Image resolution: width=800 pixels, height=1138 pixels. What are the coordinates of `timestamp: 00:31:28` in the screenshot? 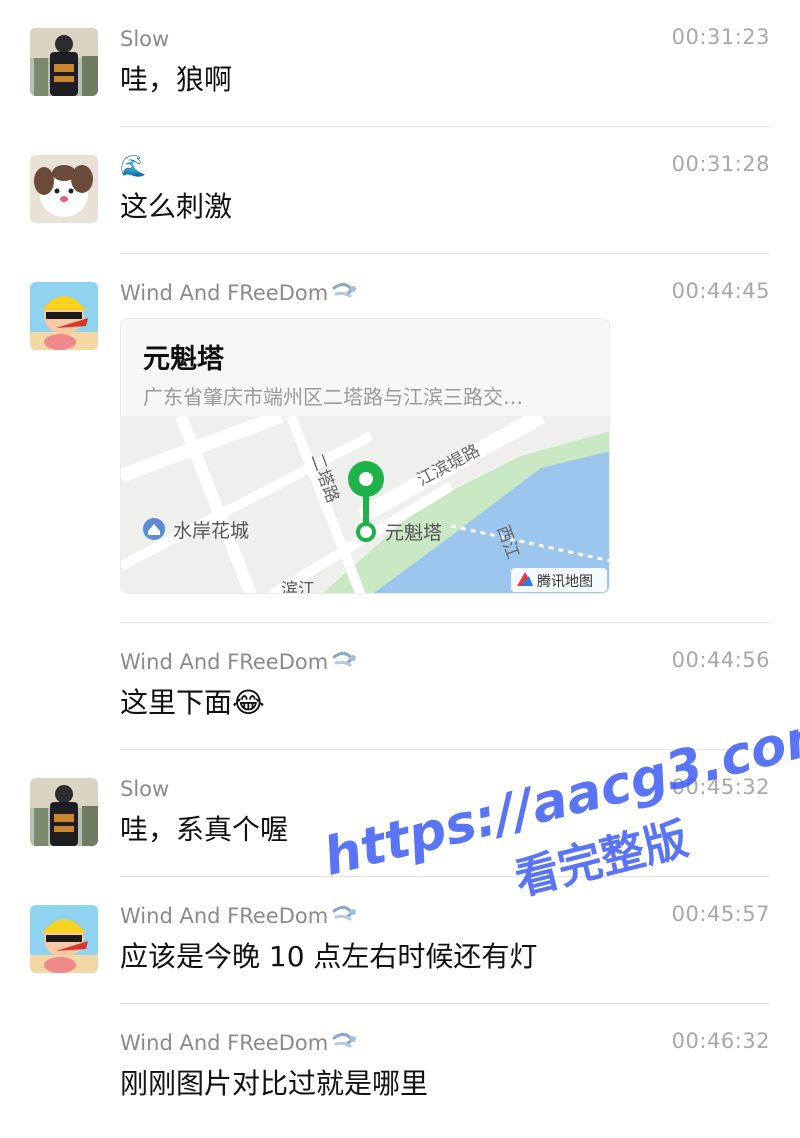 It's located at (720, 164).